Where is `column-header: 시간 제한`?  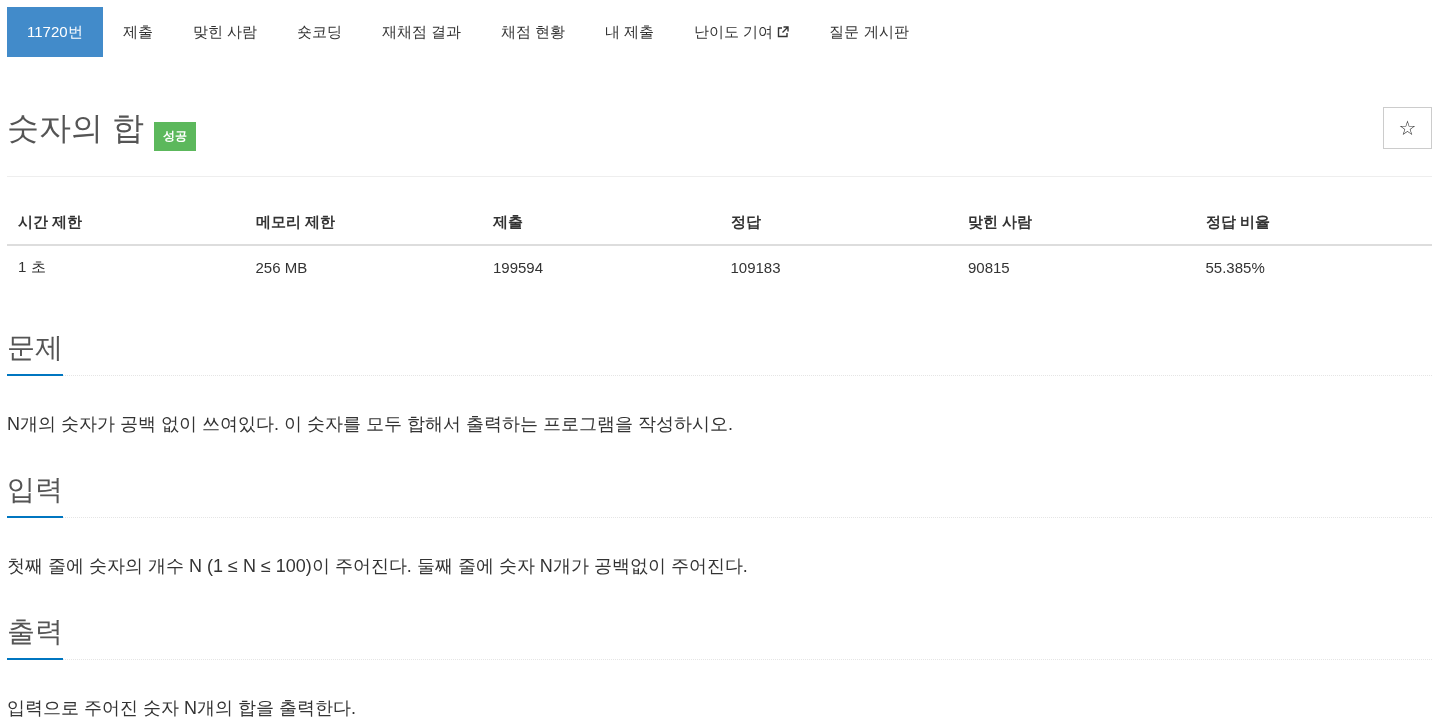
column-header: 시간 제한 is located at coordinates (126, 223).